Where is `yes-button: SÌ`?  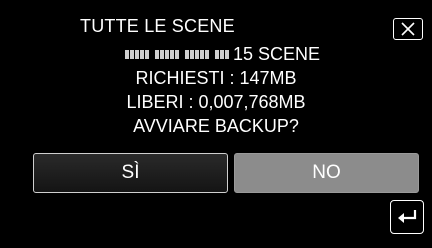 yes-button: SÌ is located at coordinates (130, 173).